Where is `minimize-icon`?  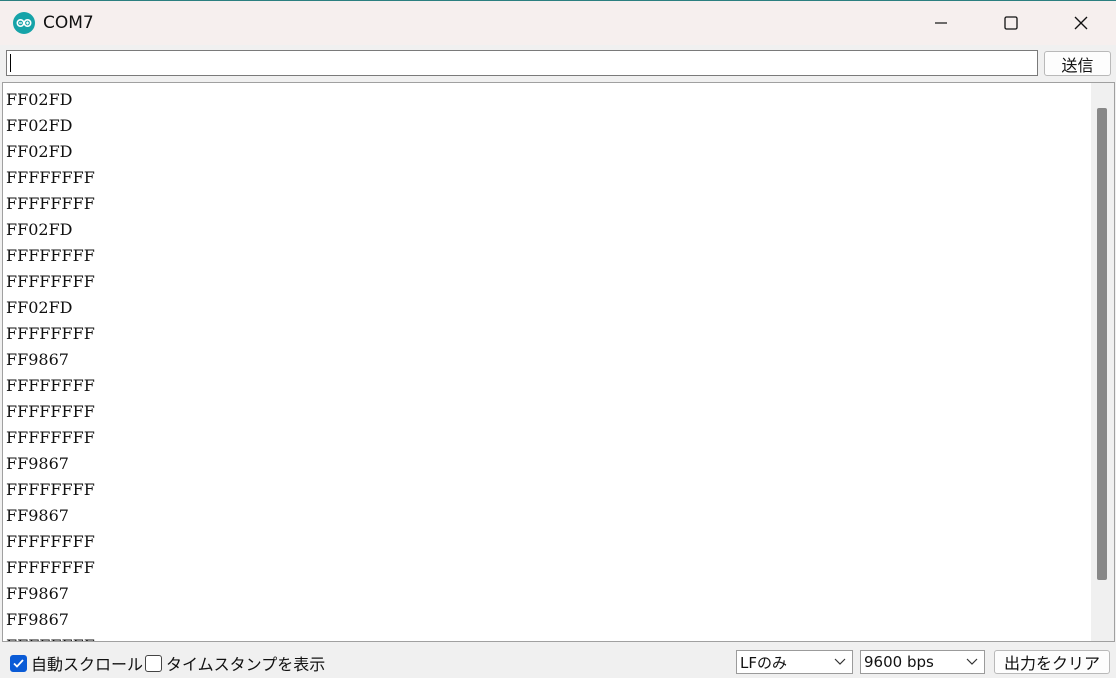
minimize-icon is located at coordinates (941, 23).